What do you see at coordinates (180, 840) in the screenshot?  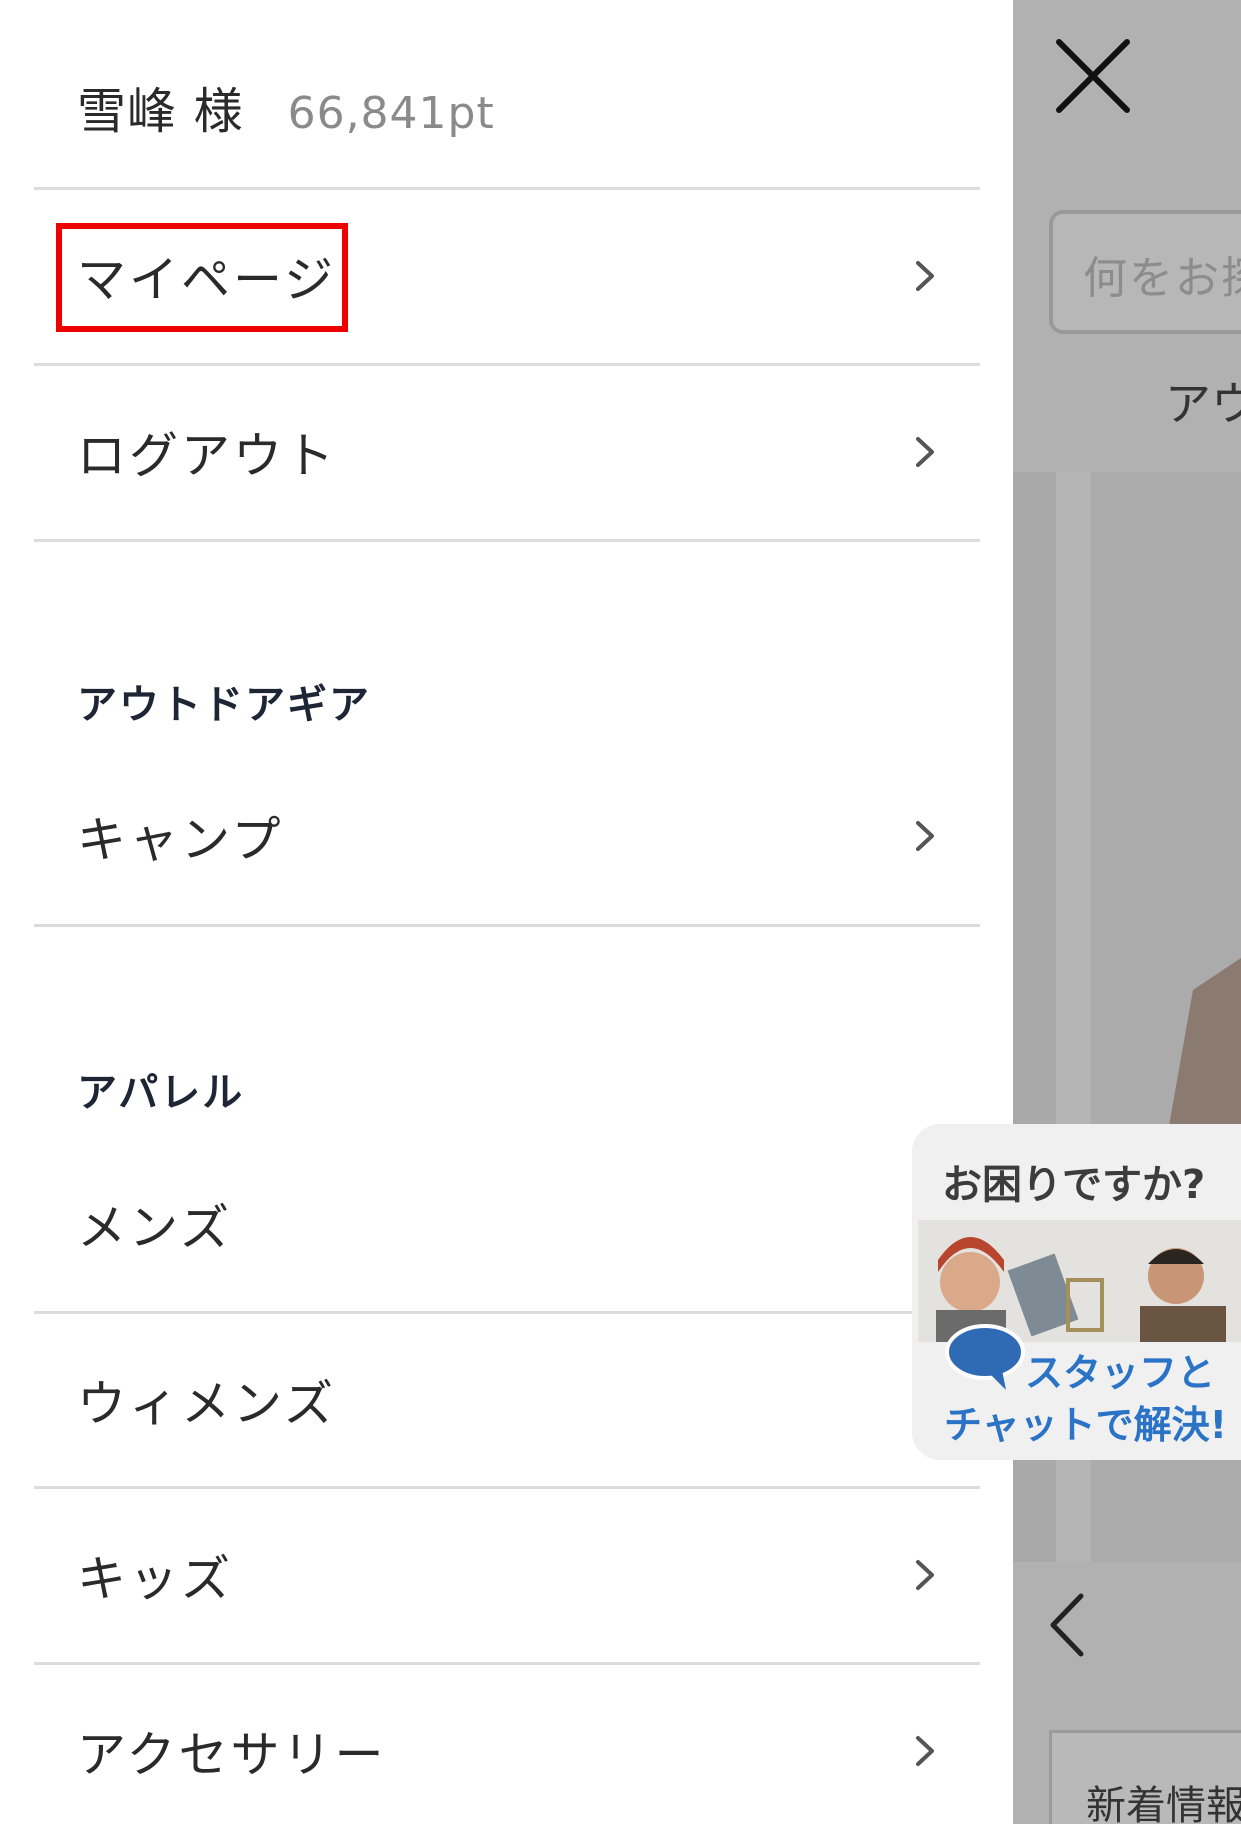 I see `menu-item-label: キャンプ` at bounding box center [180, 840].